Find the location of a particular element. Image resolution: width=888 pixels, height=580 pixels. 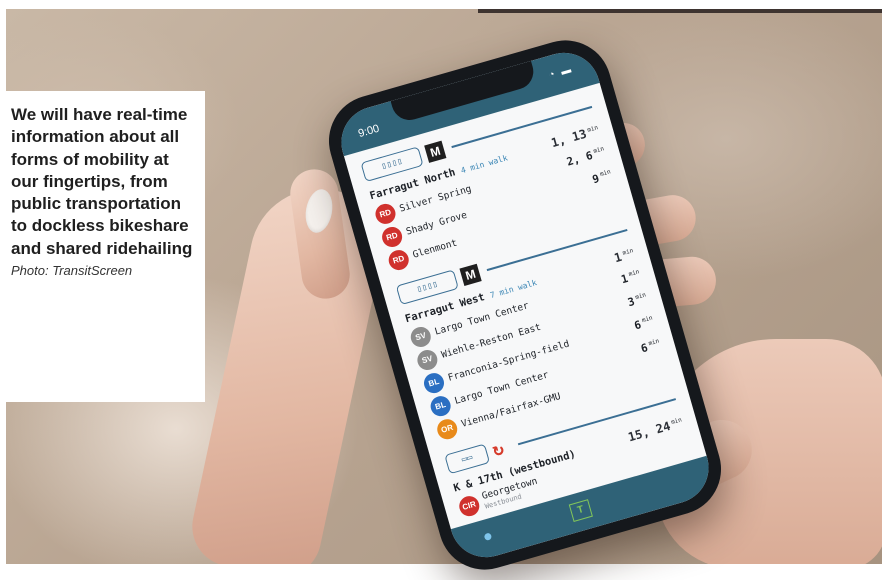

photo-top-edge is located at coordinates (680, 11).